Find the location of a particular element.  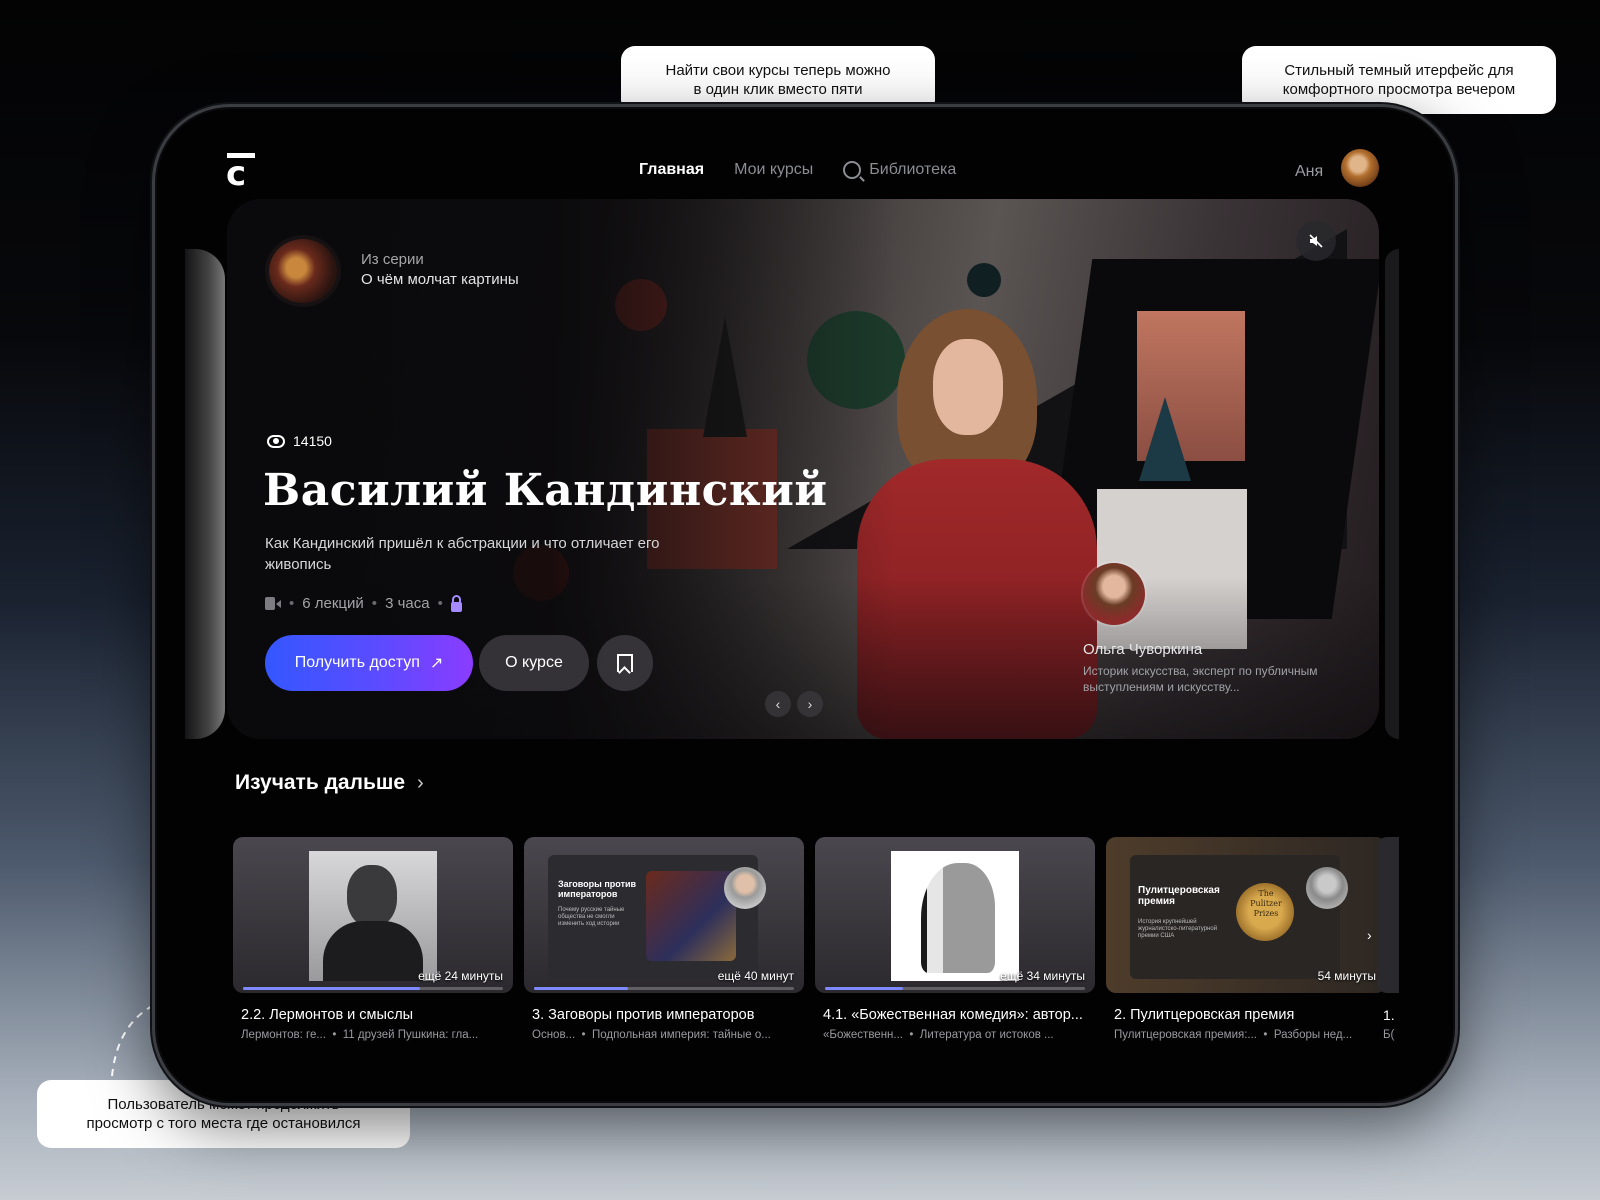

speaker-muted-icon is located at coordinates (1316, 241).